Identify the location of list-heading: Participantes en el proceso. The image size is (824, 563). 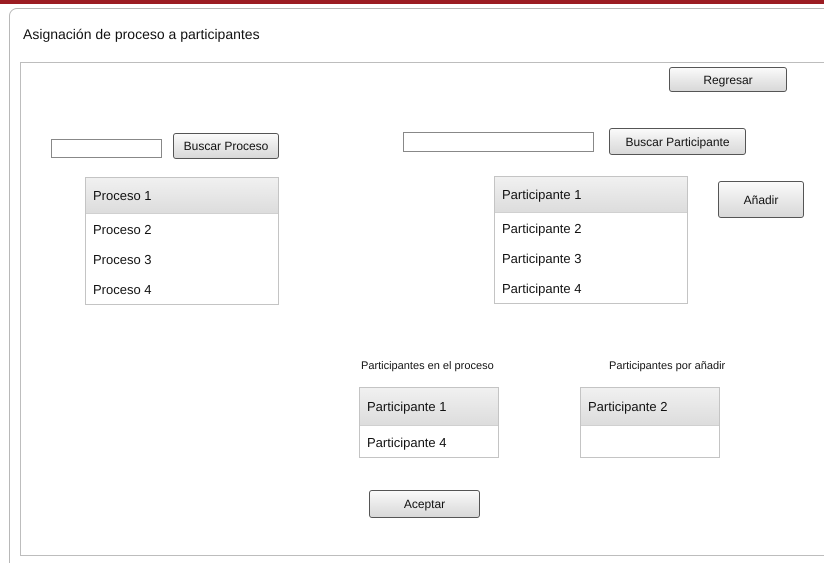
(427, 366).